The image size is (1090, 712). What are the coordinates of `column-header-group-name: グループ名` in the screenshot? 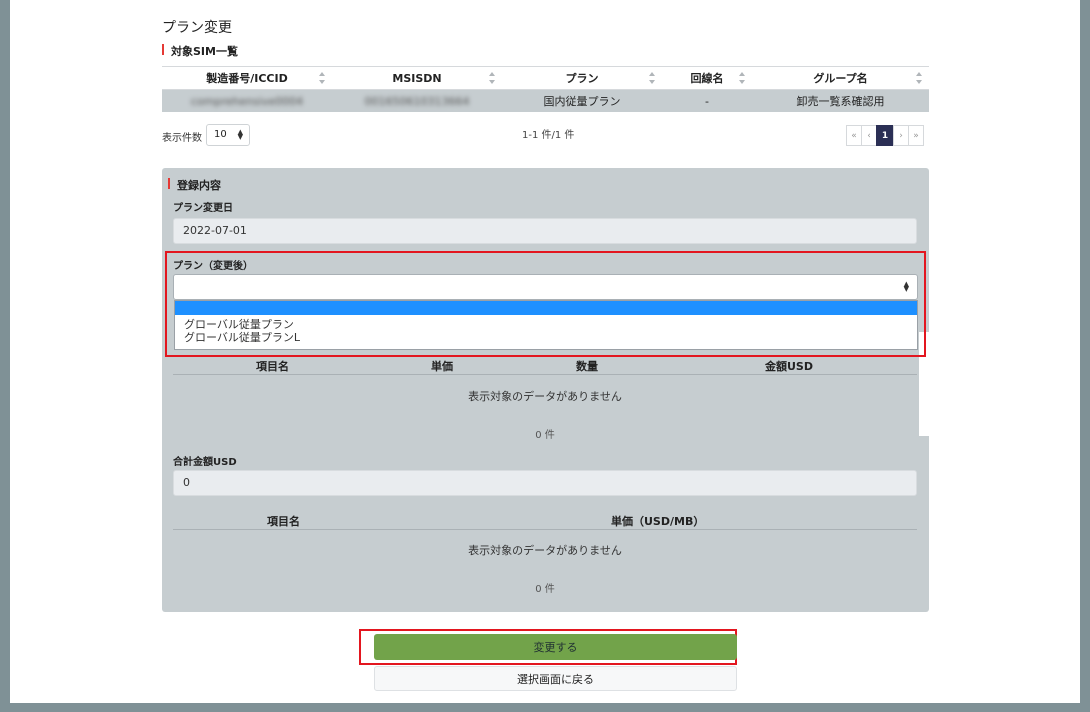 It's located at (840, 78).